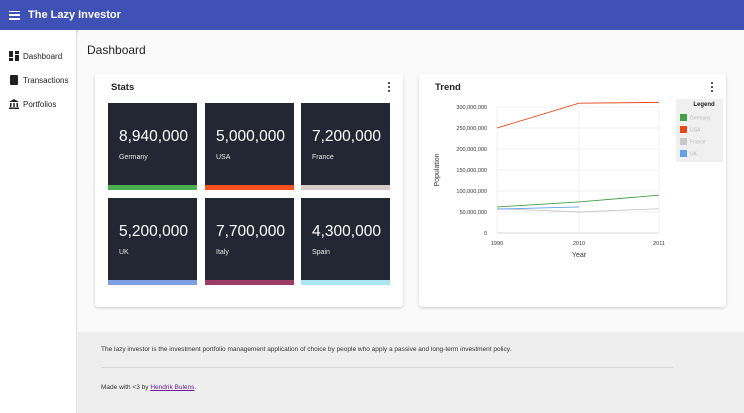 This screenshot has height=413, width=744. I want to click on sidebar-item-label: Portfolios, so click(40, 104).